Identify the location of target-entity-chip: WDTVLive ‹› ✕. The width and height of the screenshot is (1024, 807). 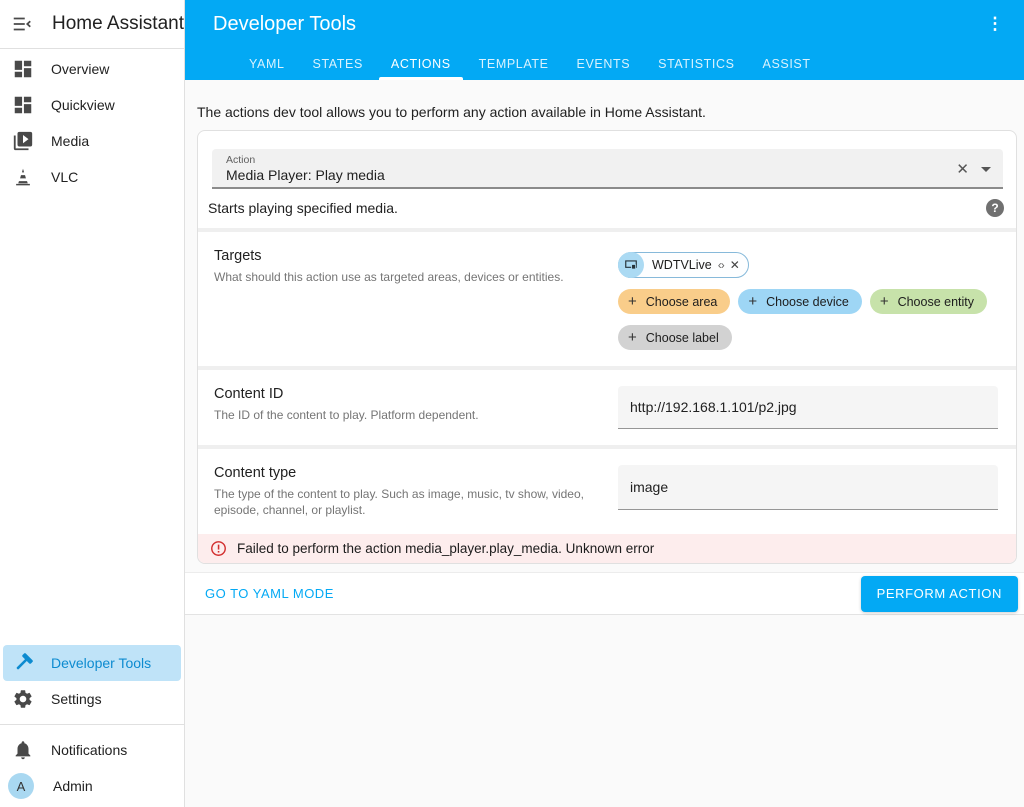
(683, 265).